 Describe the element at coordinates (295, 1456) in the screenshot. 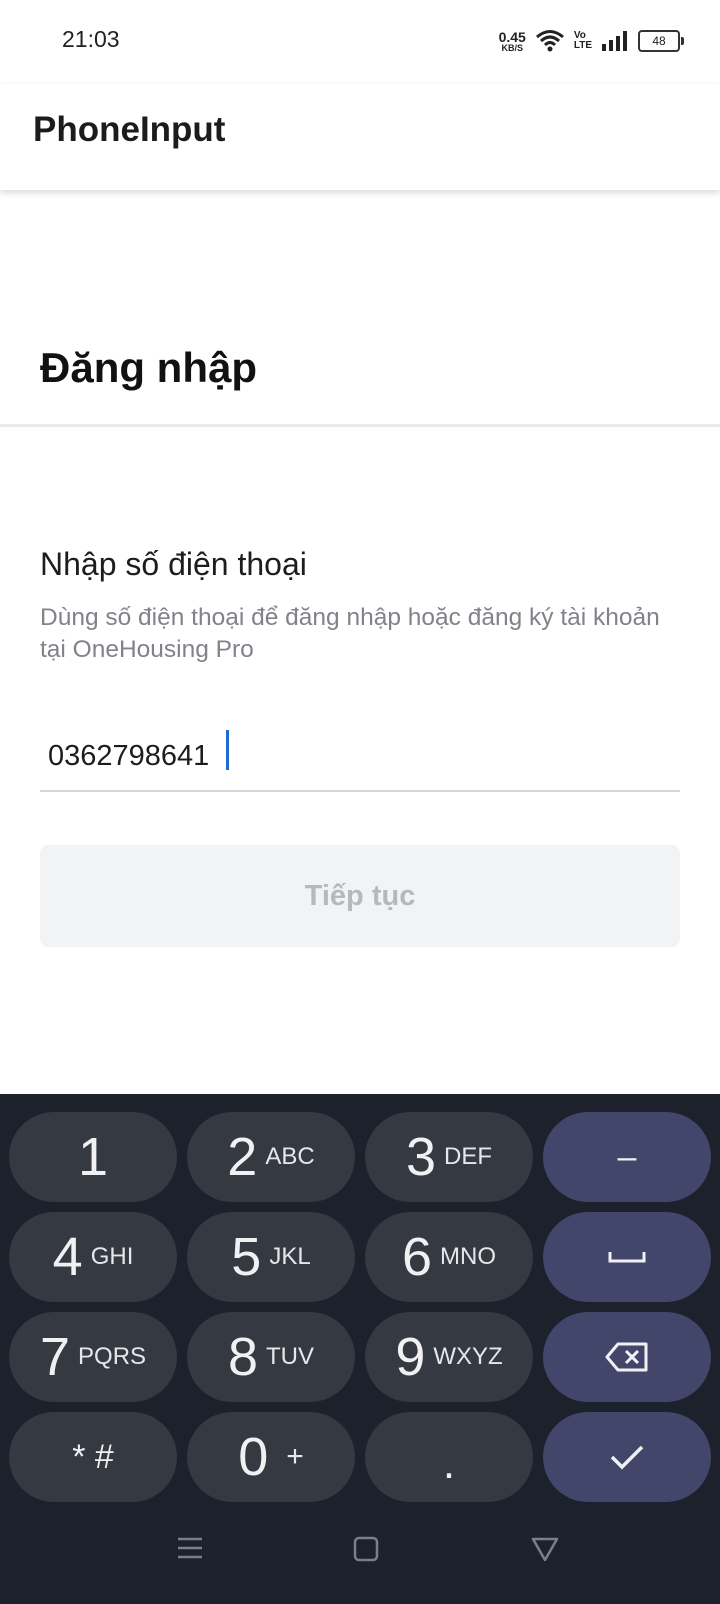

I see `key-0-plus: +` at that location.